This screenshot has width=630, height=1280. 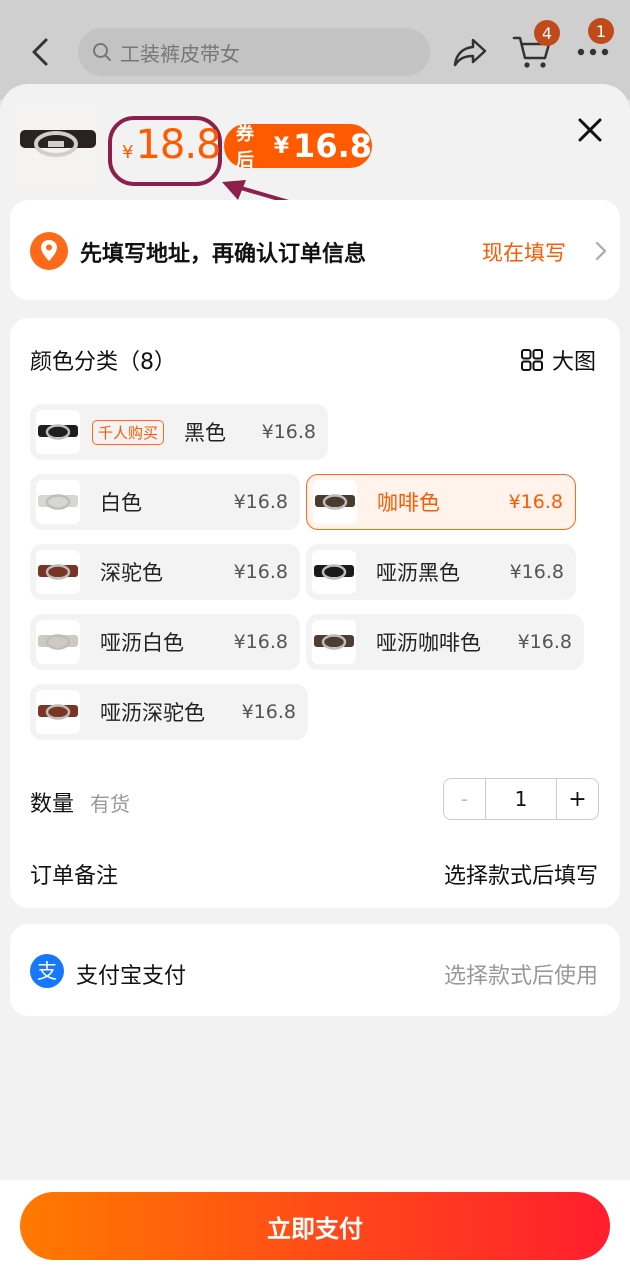 What do you see at coordinates (131, 573) in the screenshot?
I see `option-name: 深驼色` at bounding box center [131, 573].